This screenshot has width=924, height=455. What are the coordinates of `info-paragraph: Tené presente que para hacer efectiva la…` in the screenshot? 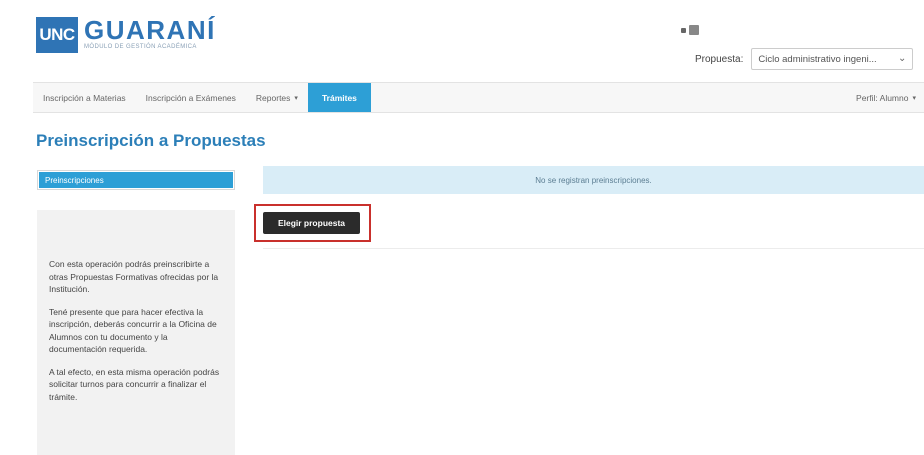 It's located at (133, 330).